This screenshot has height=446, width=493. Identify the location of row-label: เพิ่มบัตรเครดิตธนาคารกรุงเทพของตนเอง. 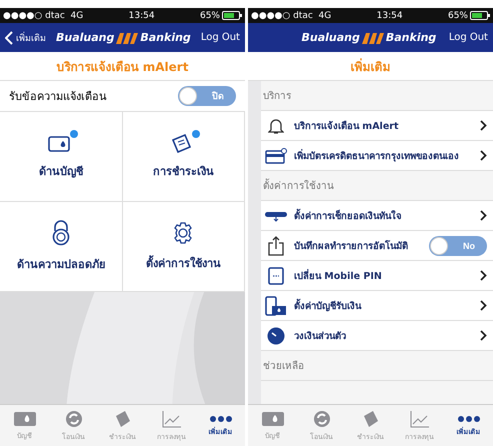
(377, 155).